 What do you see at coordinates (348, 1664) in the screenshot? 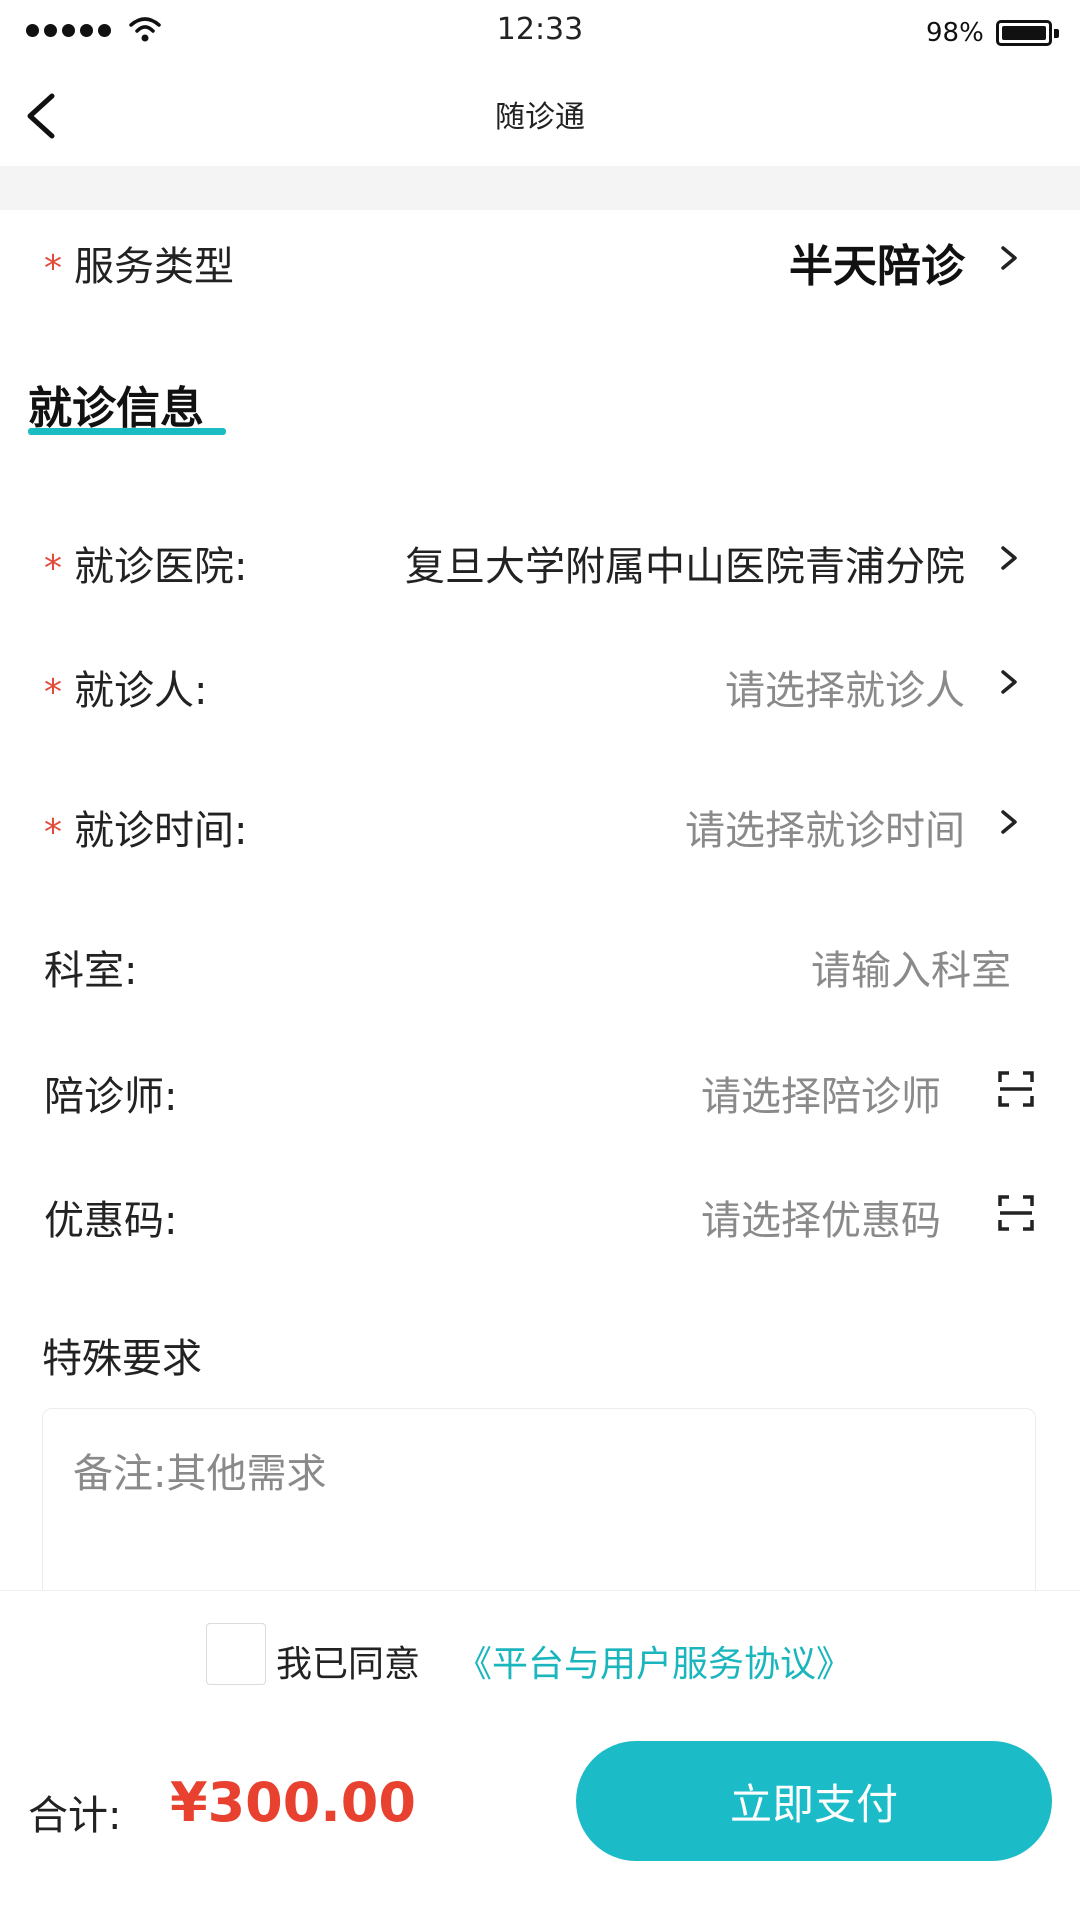
I see `agreement-text: 我已同意` at bounding box center [348, 1664].